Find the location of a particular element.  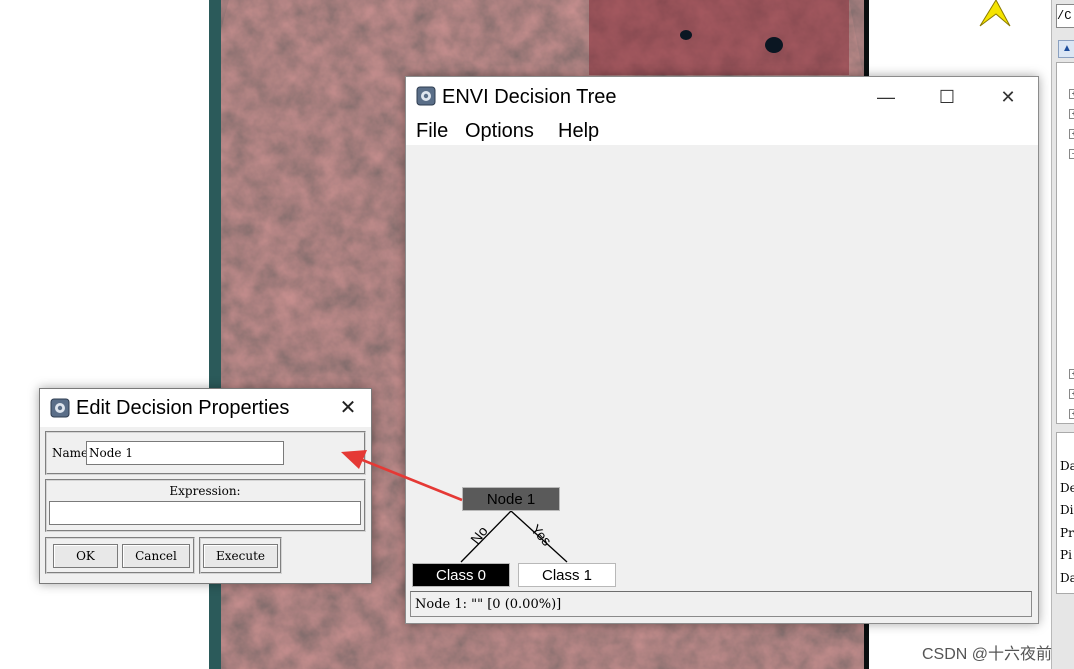

maximize-icon: ☐ is located at coordinates (947, 97).